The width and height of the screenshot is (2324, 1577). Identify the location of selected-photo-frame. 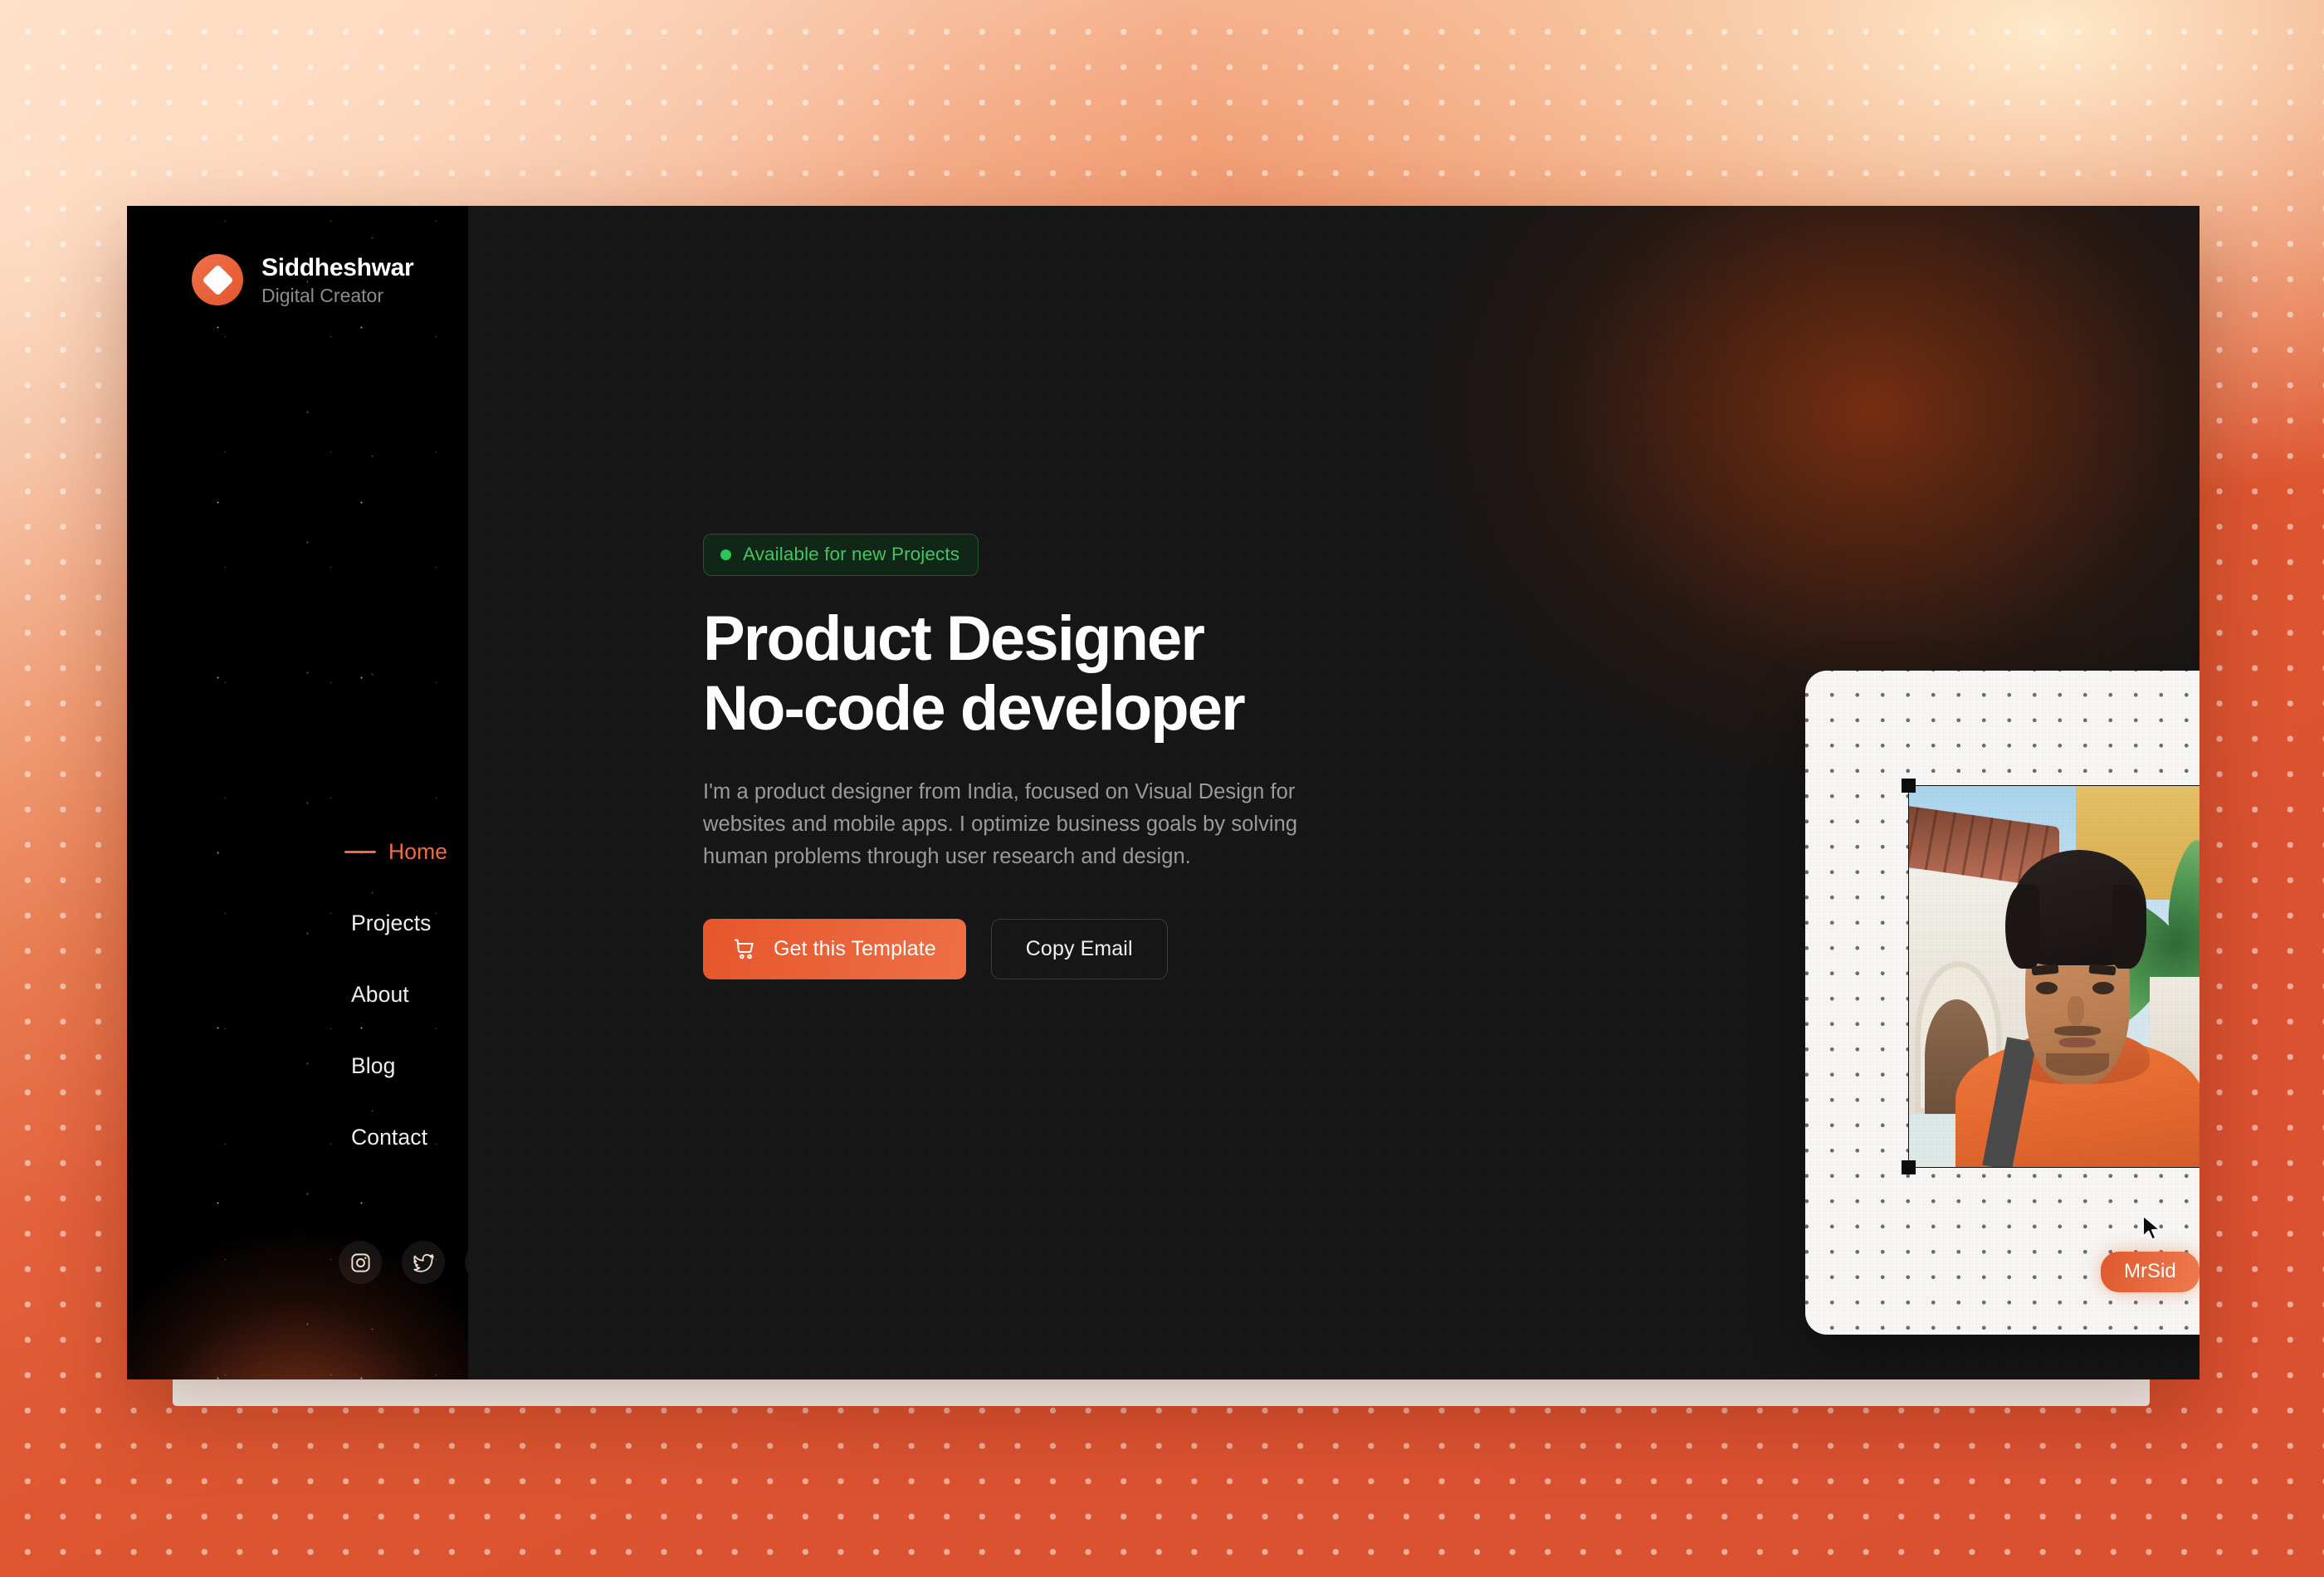
(2051, 976).